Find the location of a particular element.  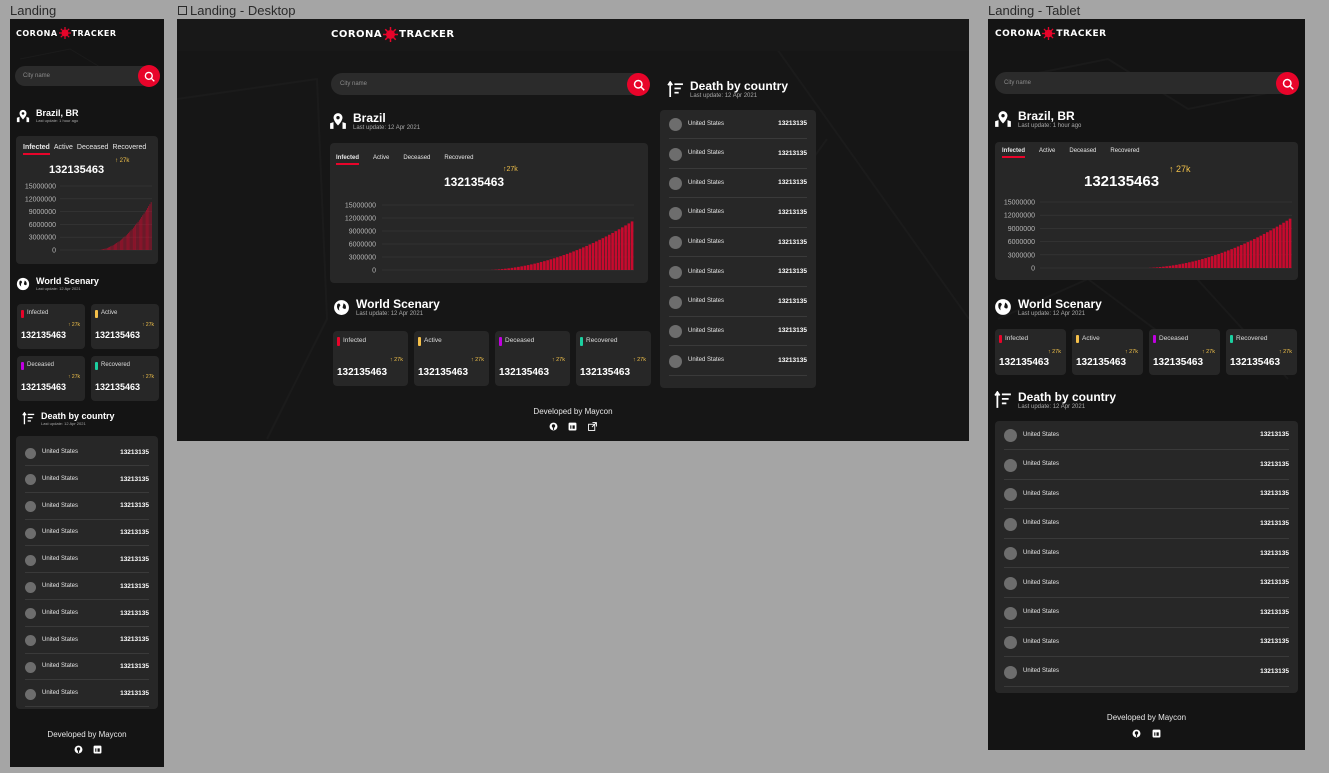

logo-text-left: CORONA is located at coordinates (1018, 33).